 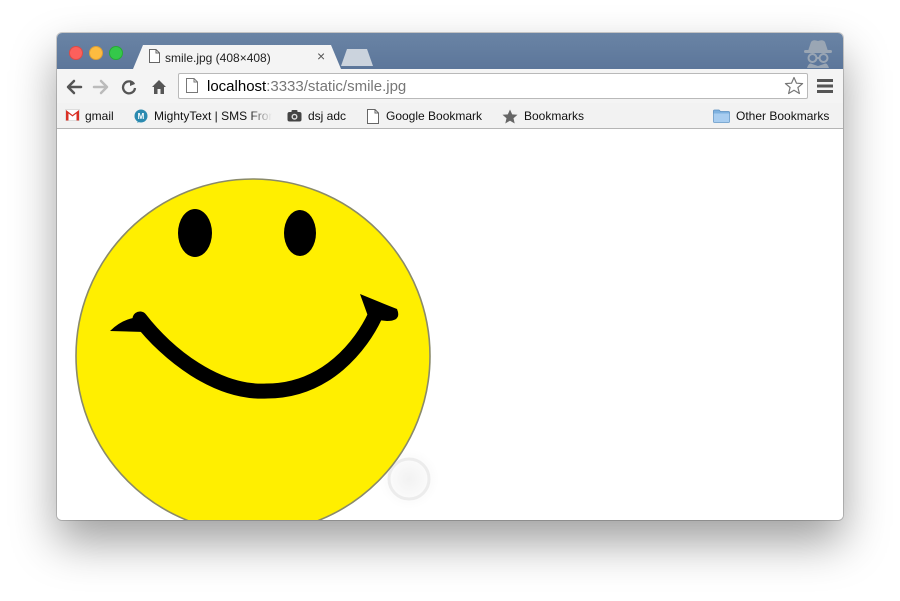 What do you see at coordinates (321, 56) in the screenshot?
I see `tab-close-icon: ×` at bounding box center [321, 56].